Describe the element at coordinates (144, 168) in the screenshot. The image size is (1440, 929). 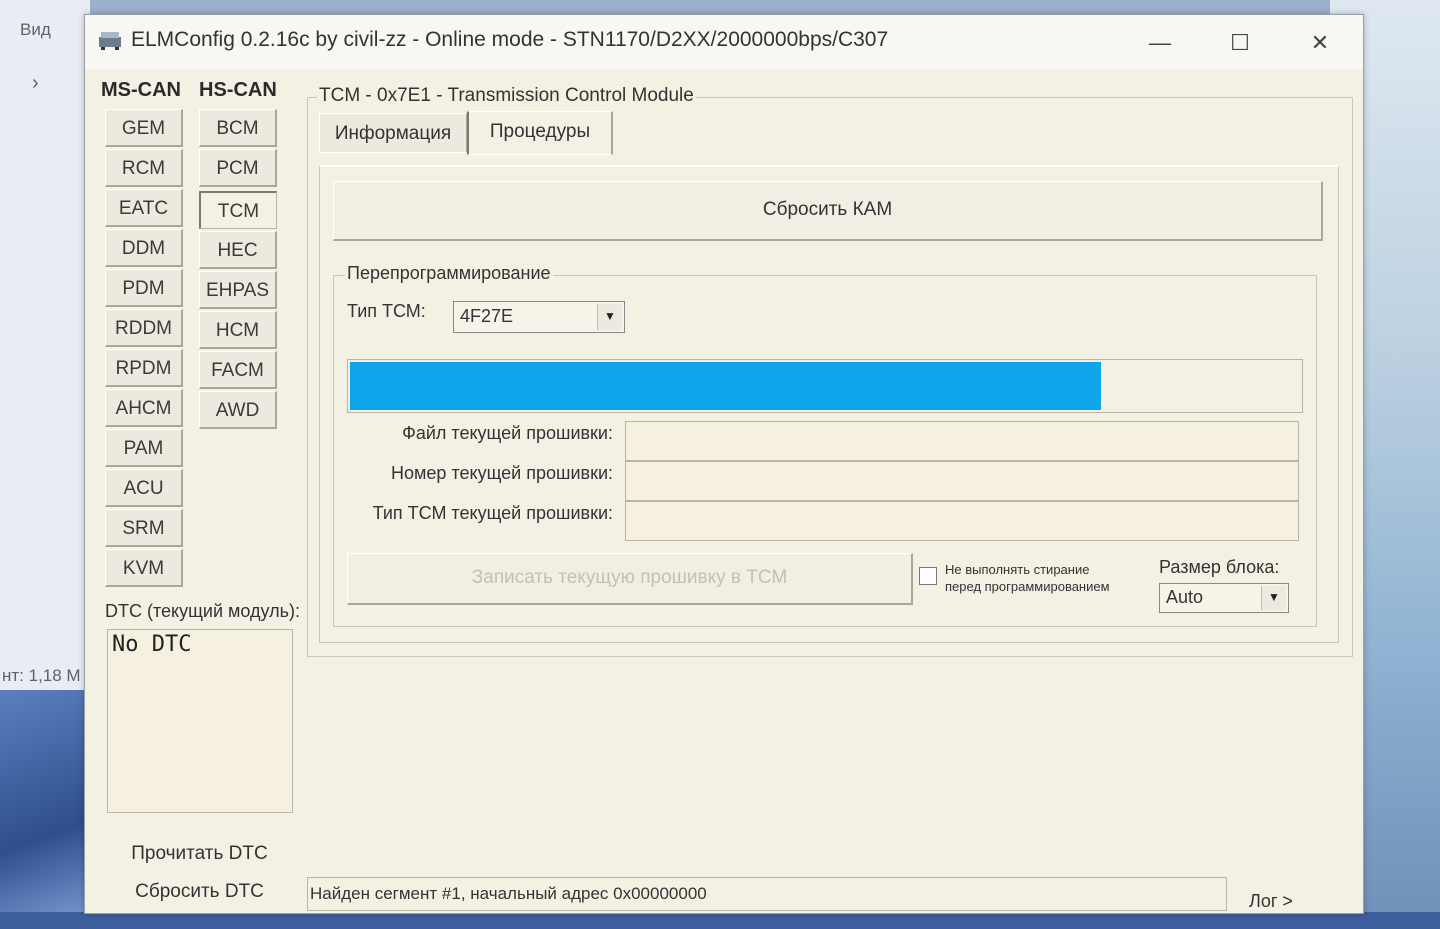
I see `module-button-rcm: RCM` at that location.